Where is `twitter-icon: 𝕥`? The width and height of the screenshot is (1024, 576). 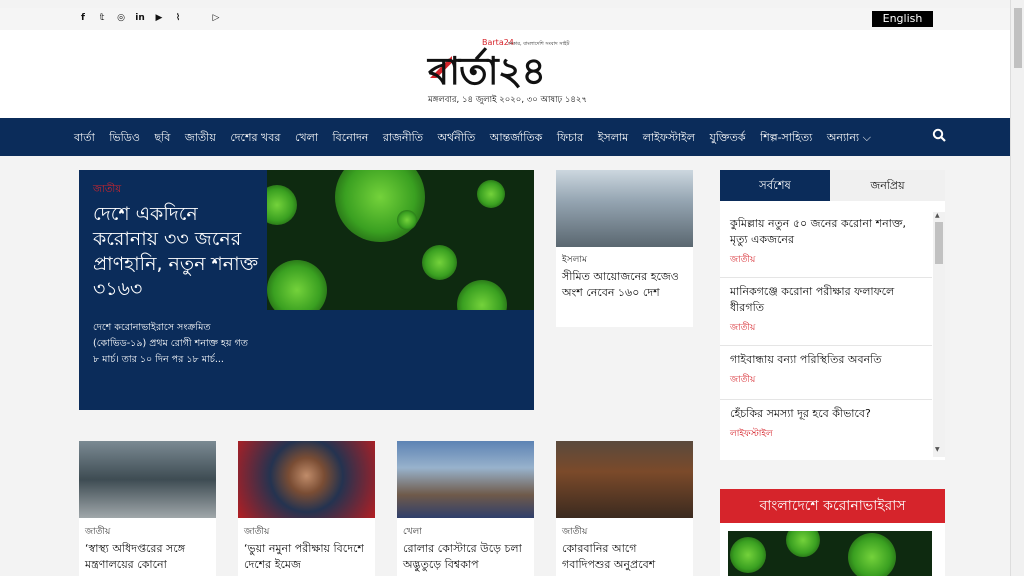 twitter-icon: 𝕥 is located at coordinates (102, 18).